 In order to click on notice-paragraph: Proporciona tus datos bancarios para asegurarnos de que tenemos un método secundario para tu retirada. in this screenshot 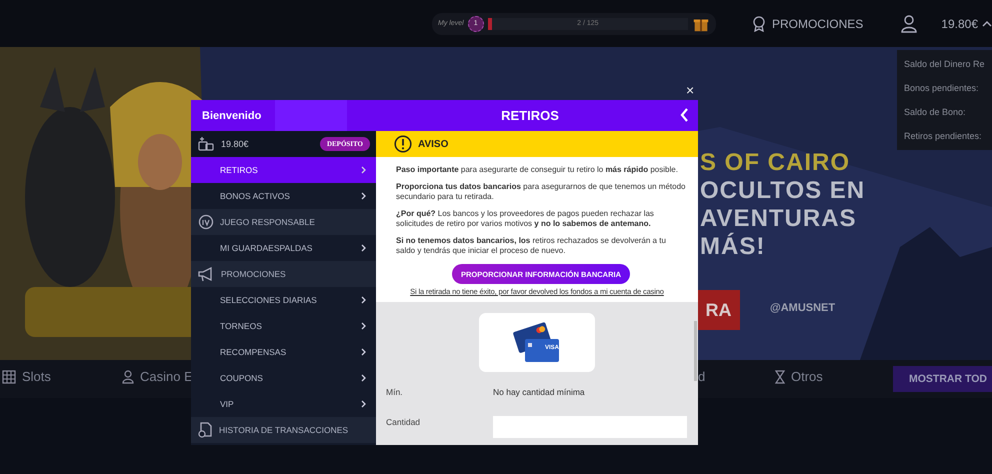, I will do `click(541, 192)`.